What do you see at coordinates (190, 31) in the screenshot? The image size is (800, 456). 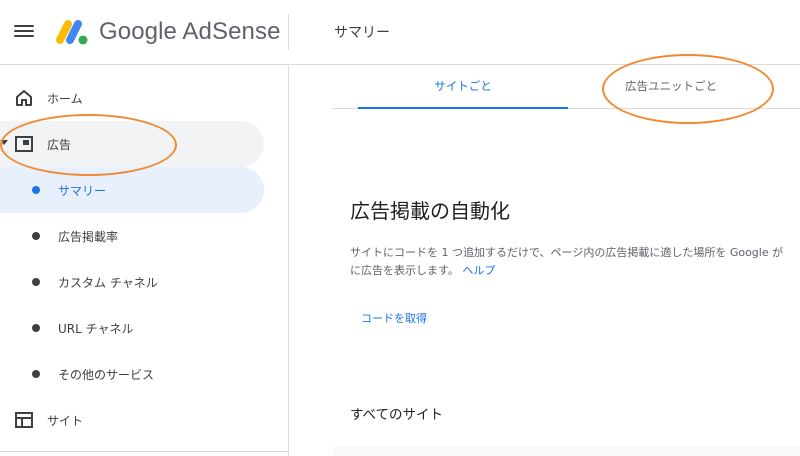 I see `brand-name: Google AdSense` at bounding box center [190, 31].